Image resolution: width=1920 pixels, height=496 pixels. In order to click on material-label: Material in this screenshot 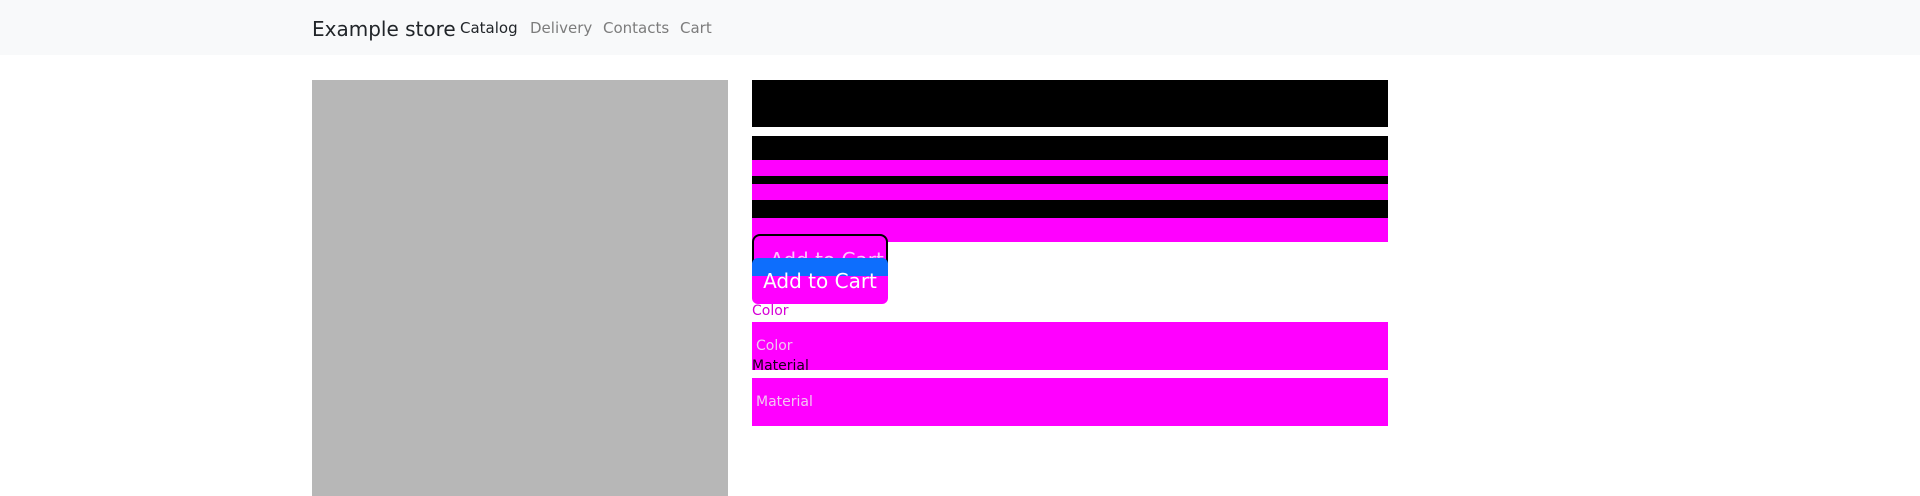, I will do `click(780, 366)`.